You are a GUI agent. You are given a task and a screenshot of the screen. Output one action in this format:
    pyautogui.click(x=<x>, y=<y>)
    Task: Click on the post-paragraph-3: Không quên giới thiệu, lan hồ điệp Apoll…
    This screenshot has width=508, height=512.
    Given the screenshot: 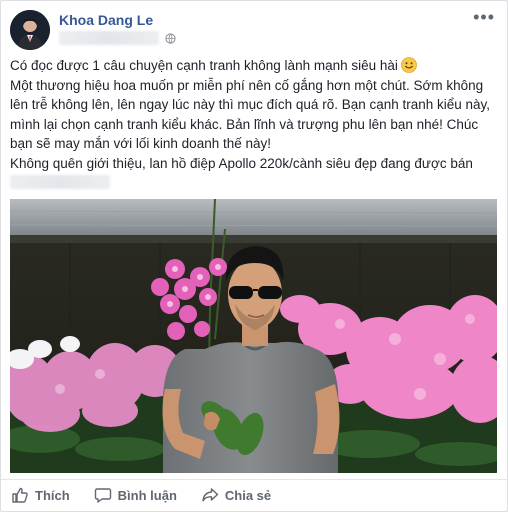 What is the action you would take?
    pyautogui.click(x=241, y=163)
    